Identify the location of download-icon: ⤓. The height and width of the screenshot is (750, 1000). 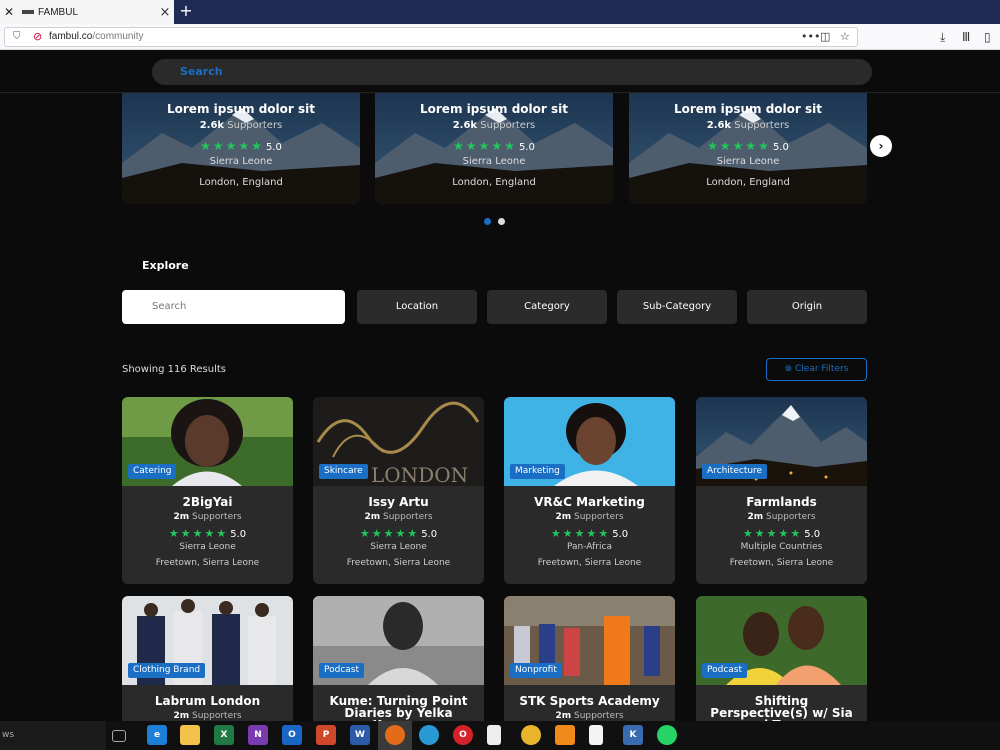
(942, 37).